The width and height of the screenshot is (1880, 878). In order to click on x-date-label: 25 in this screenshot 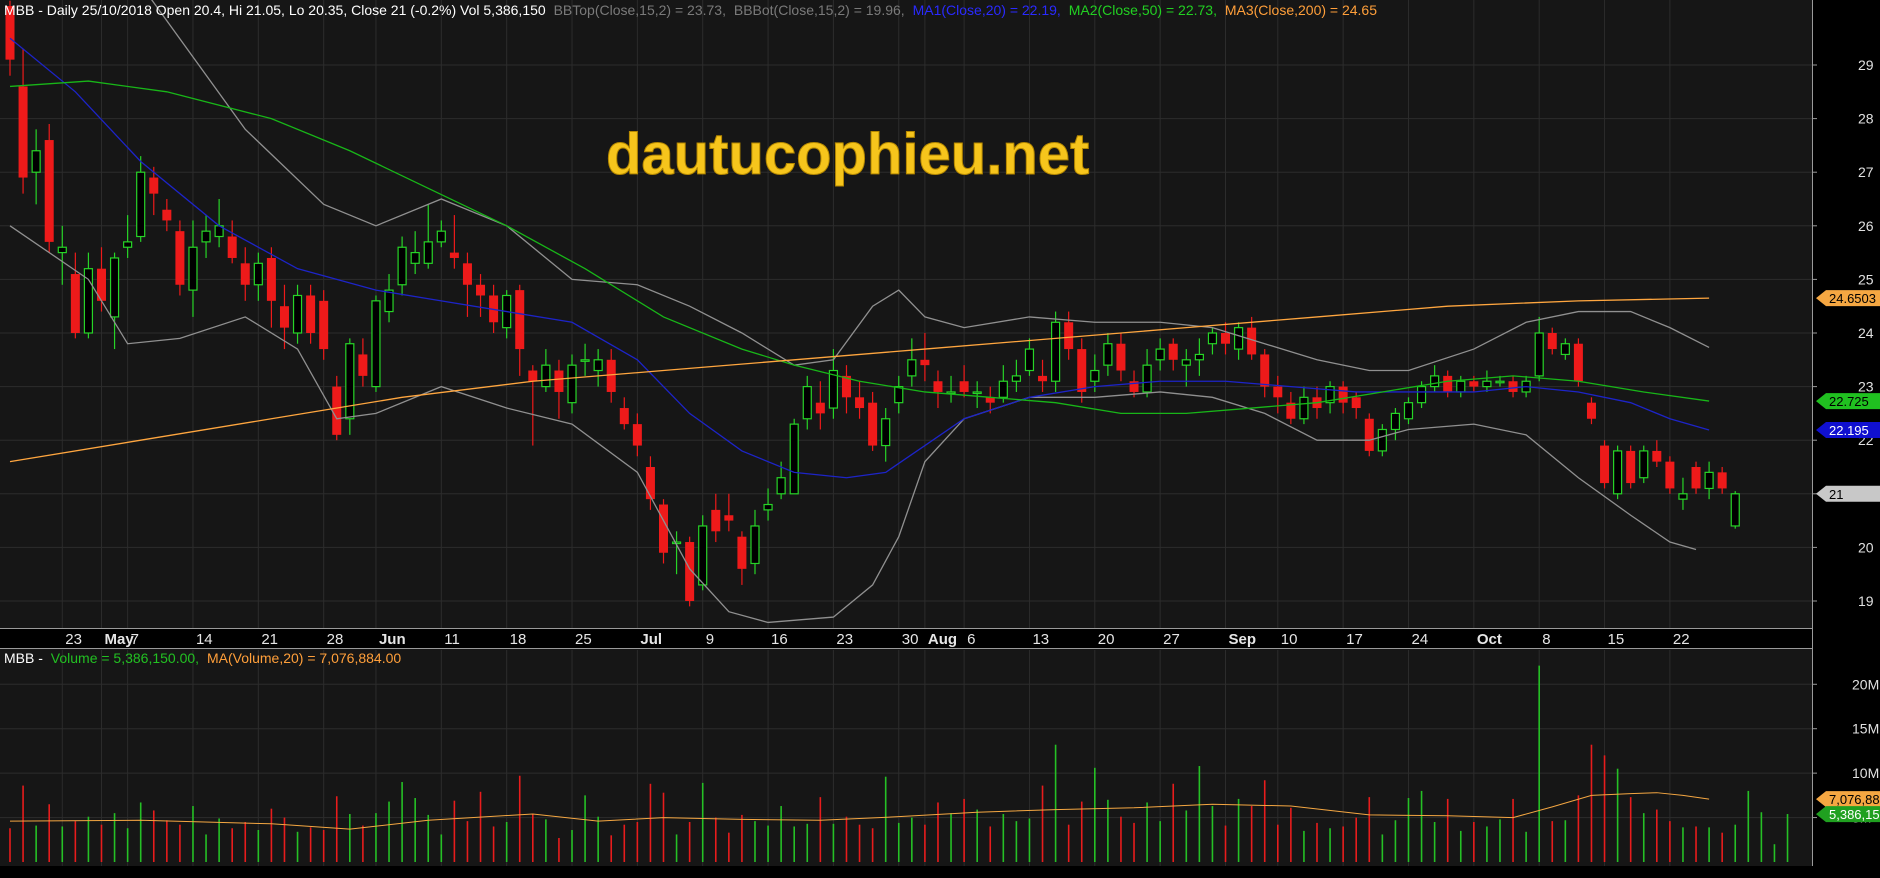, I will do `click(583, 639)`.